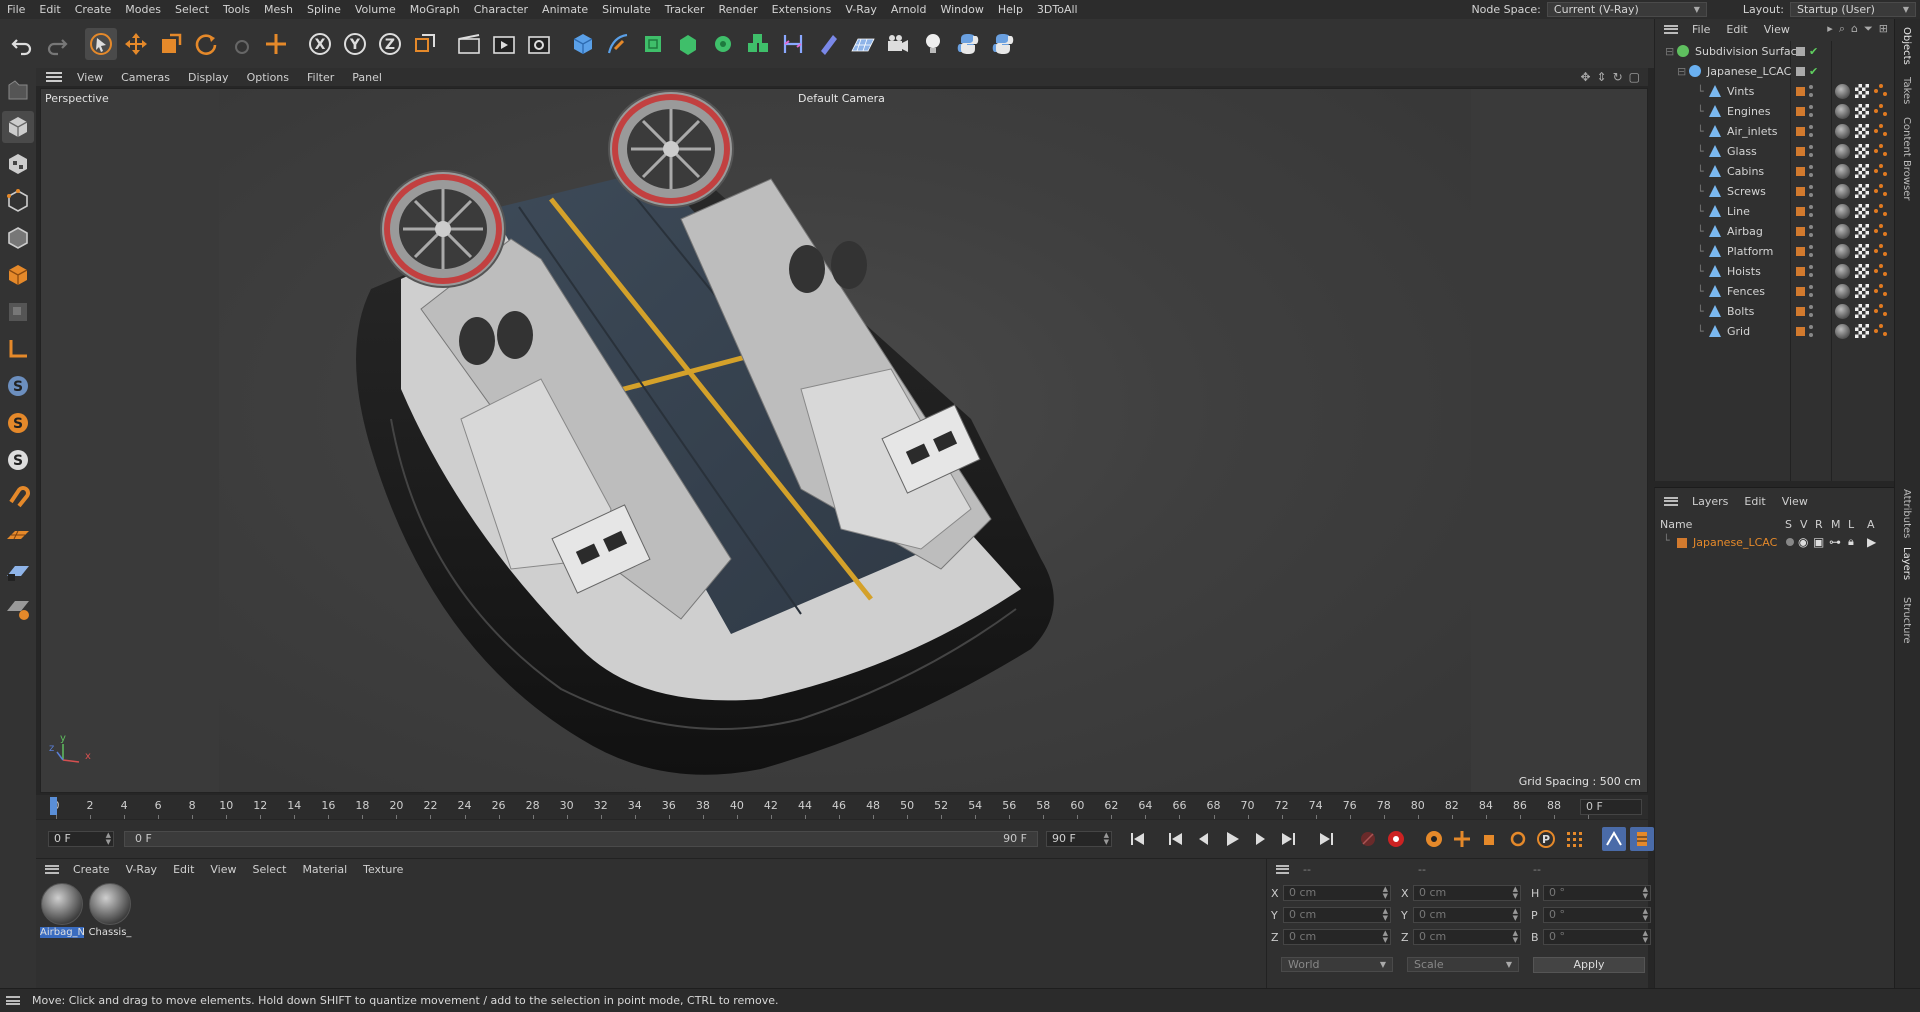 Image resolution: width=1920 pixels, height=1012 pixels. Describe the element at coordinates (136, 44) in the screenshot. I see `move-tool-button` at that location.